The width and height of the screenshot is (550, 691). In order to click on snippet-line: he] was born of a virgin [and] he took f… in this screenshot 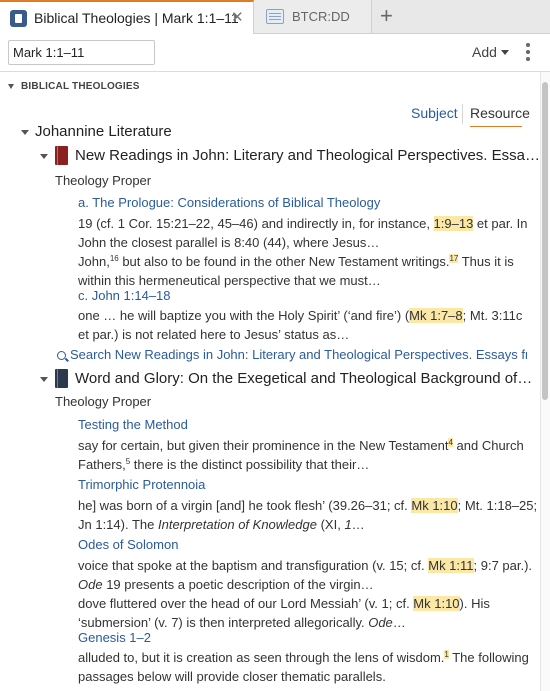, I will do `click(307, 505)`.